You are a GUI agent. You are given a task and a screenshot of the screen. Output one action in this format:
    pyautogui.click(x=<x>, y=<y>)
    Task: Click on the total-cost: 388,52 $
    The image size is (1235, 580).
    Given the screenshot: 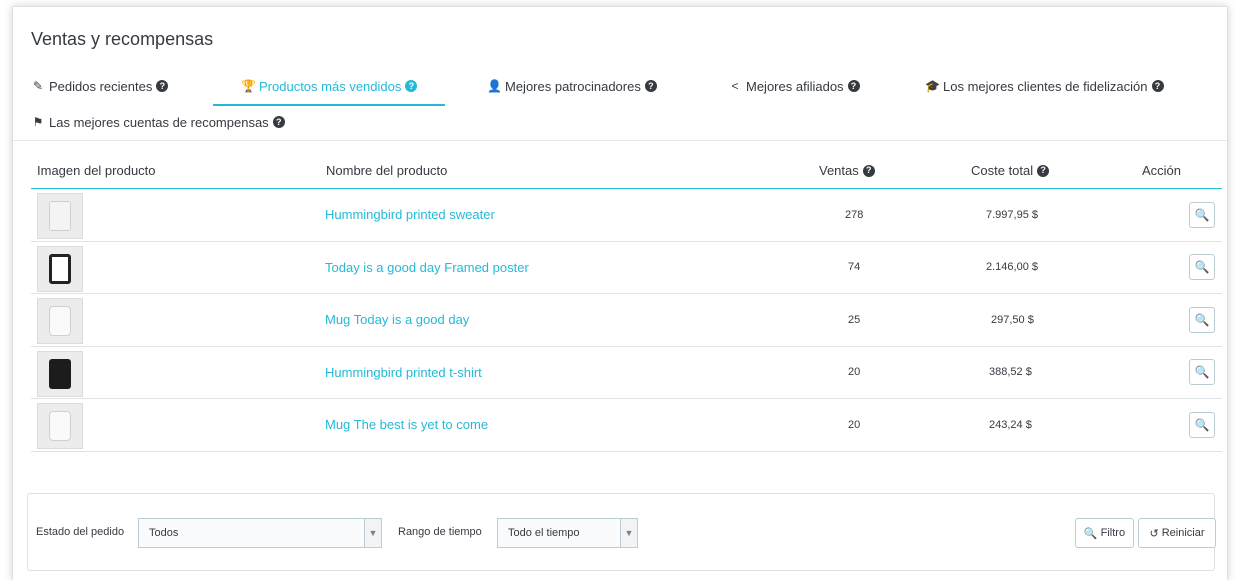 What is the action you would take?
    pyautogui.click(x=1010, y=372)
    